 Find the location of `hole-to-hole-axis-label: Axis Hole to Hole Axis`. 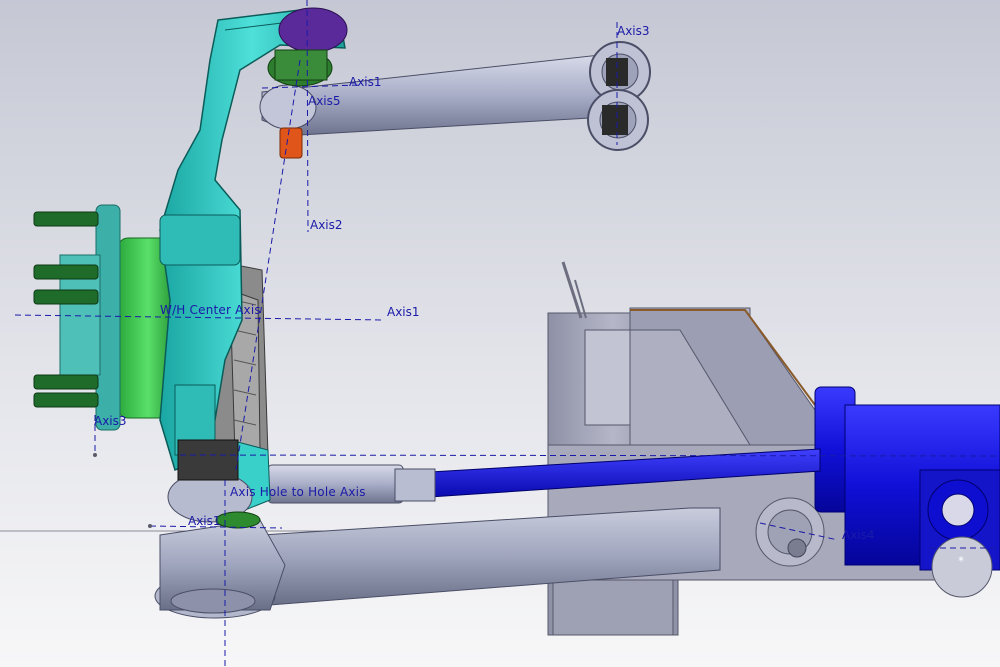

hole-to-hole-axis-label: Axis Hole to Hole Axis is located at coordinates (298, 492).